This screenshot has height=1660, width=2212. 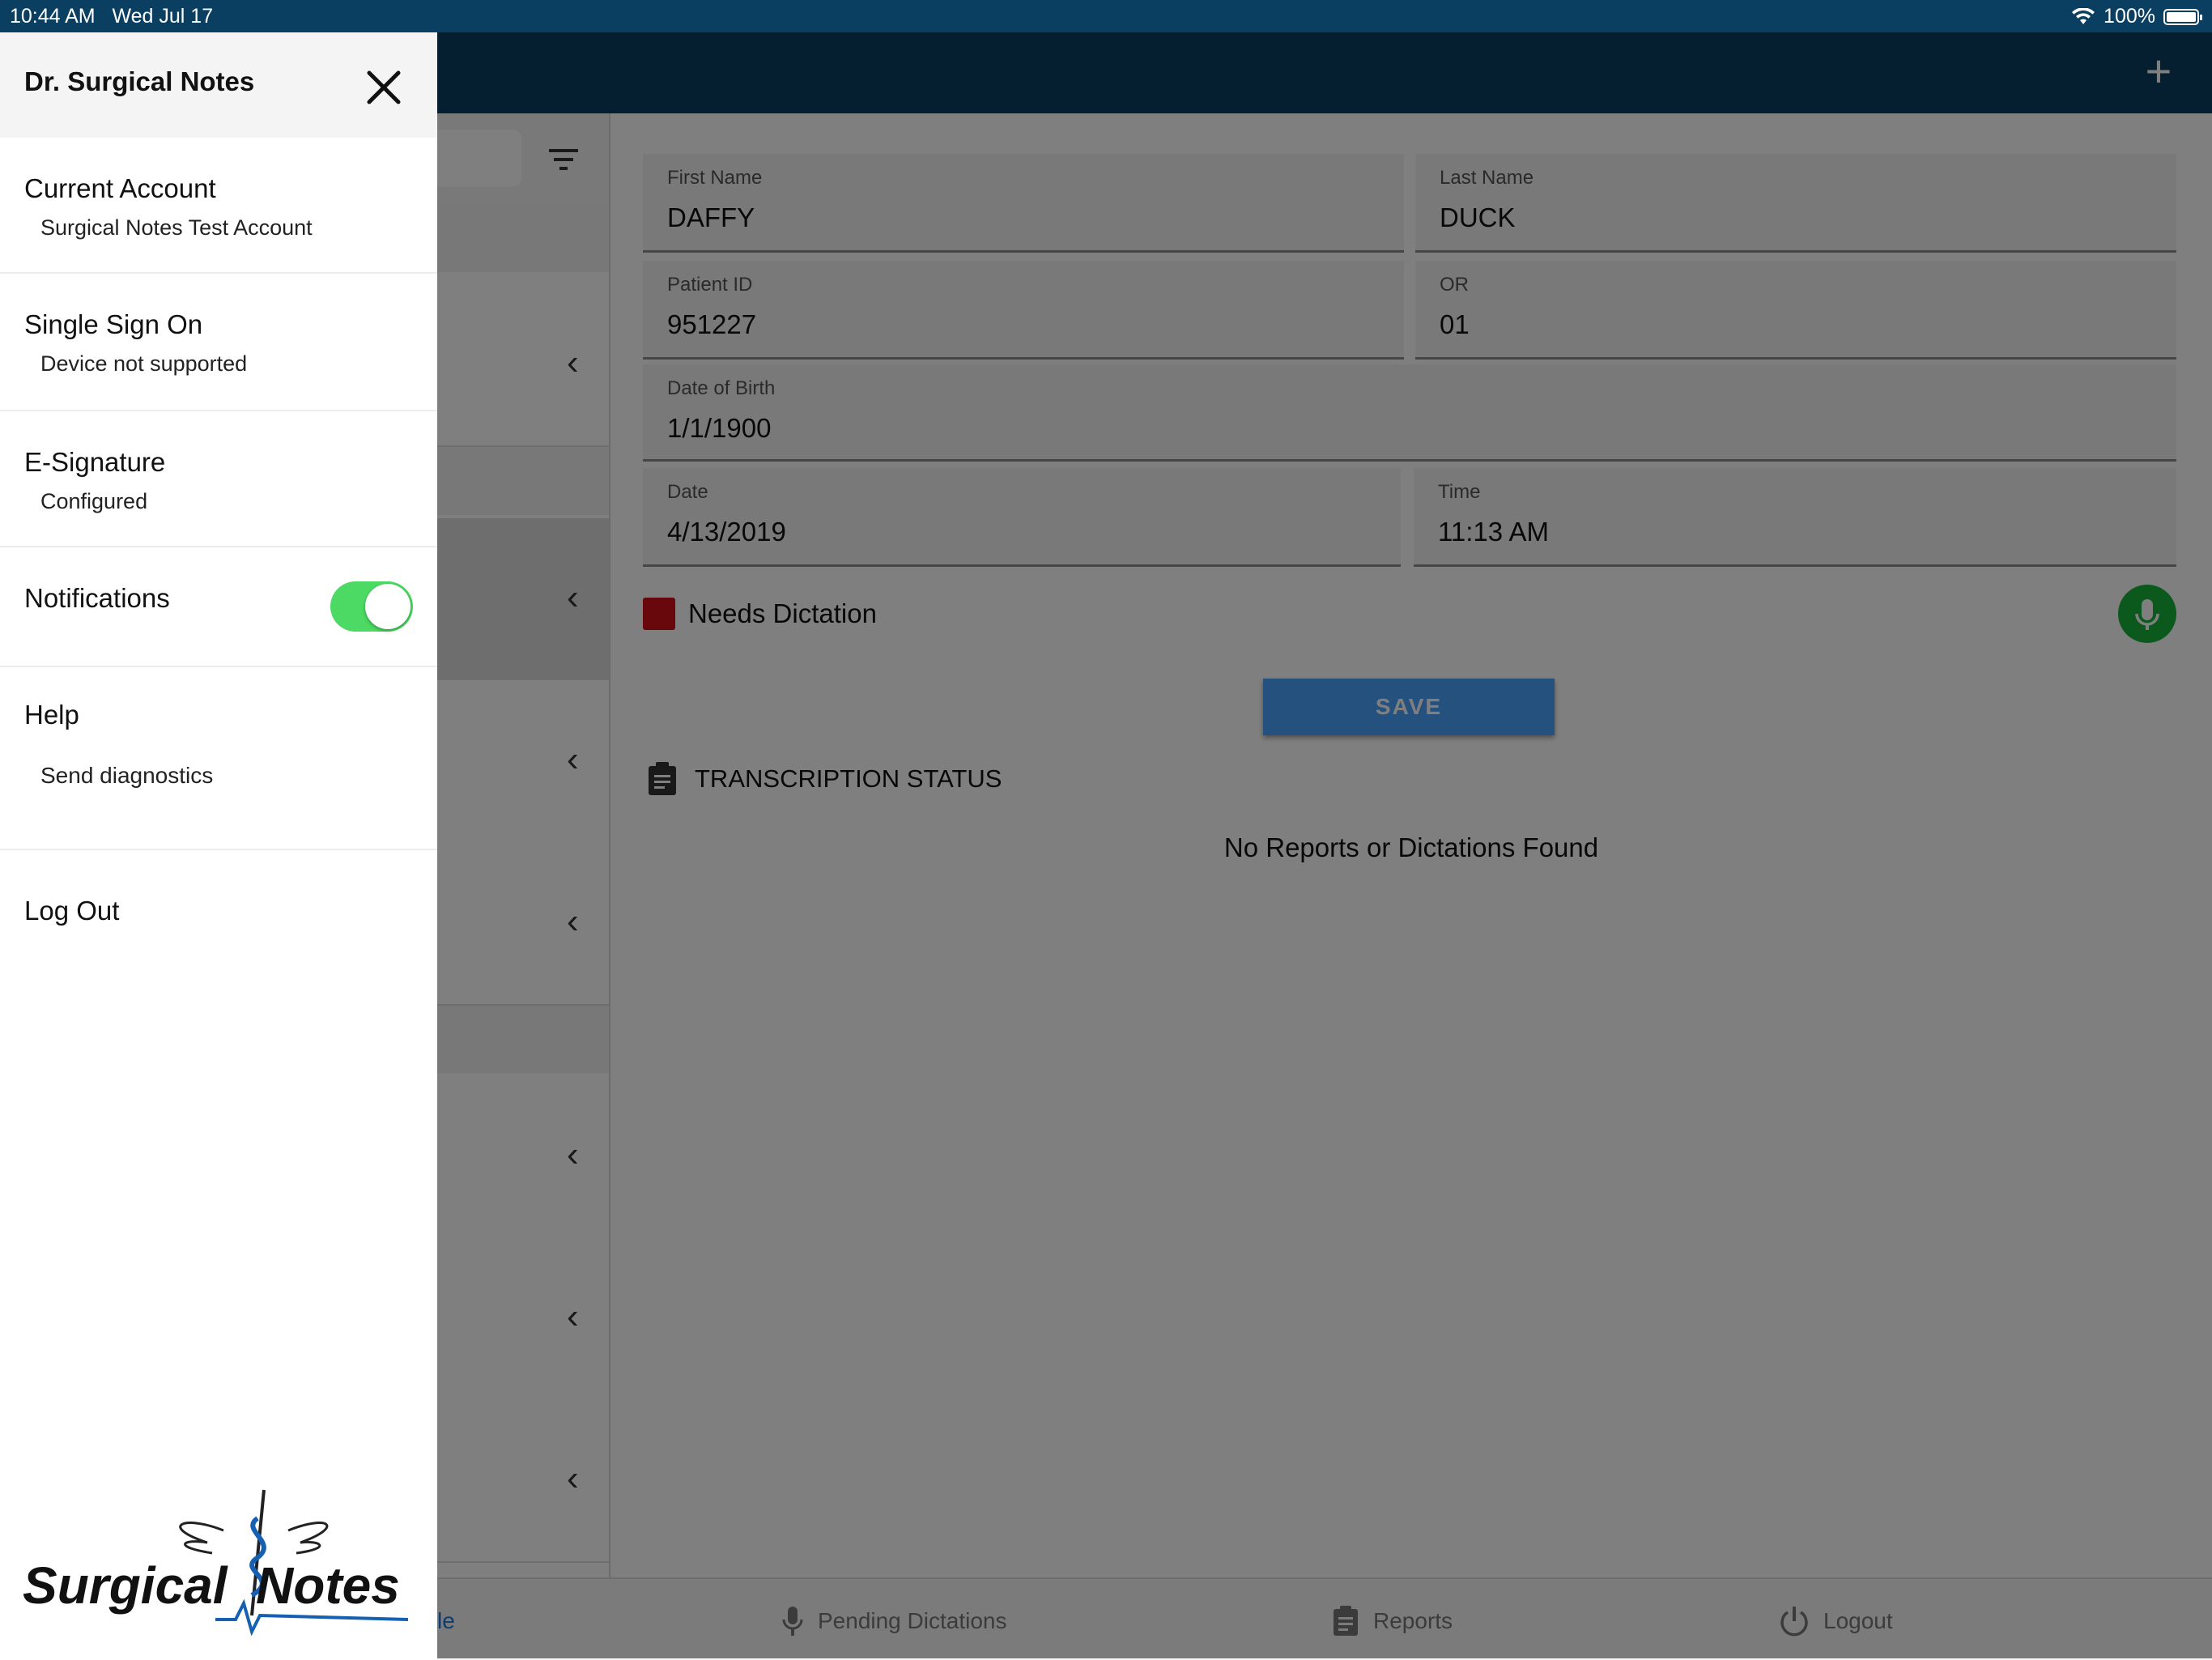 I want to click on log-out-button: Log Out, so click(x=219, y=911).